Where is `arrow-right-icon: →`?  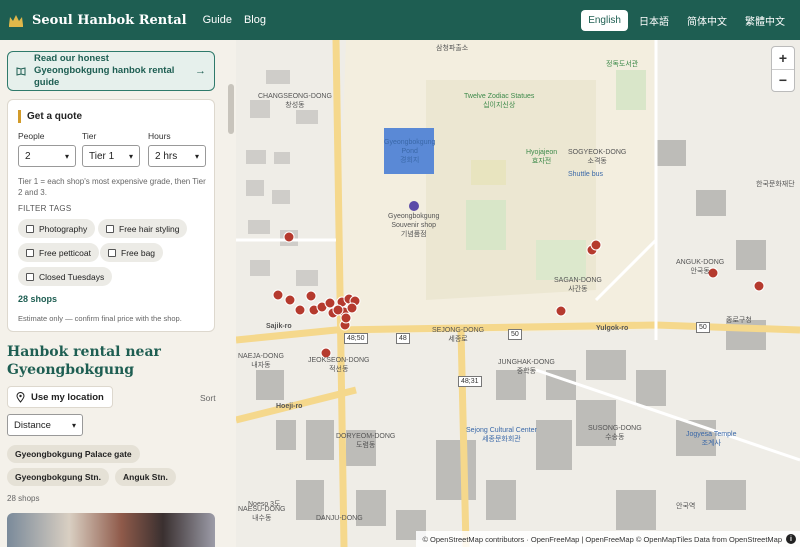 arrow-right-icon: → is located at coordinates (200, 71).